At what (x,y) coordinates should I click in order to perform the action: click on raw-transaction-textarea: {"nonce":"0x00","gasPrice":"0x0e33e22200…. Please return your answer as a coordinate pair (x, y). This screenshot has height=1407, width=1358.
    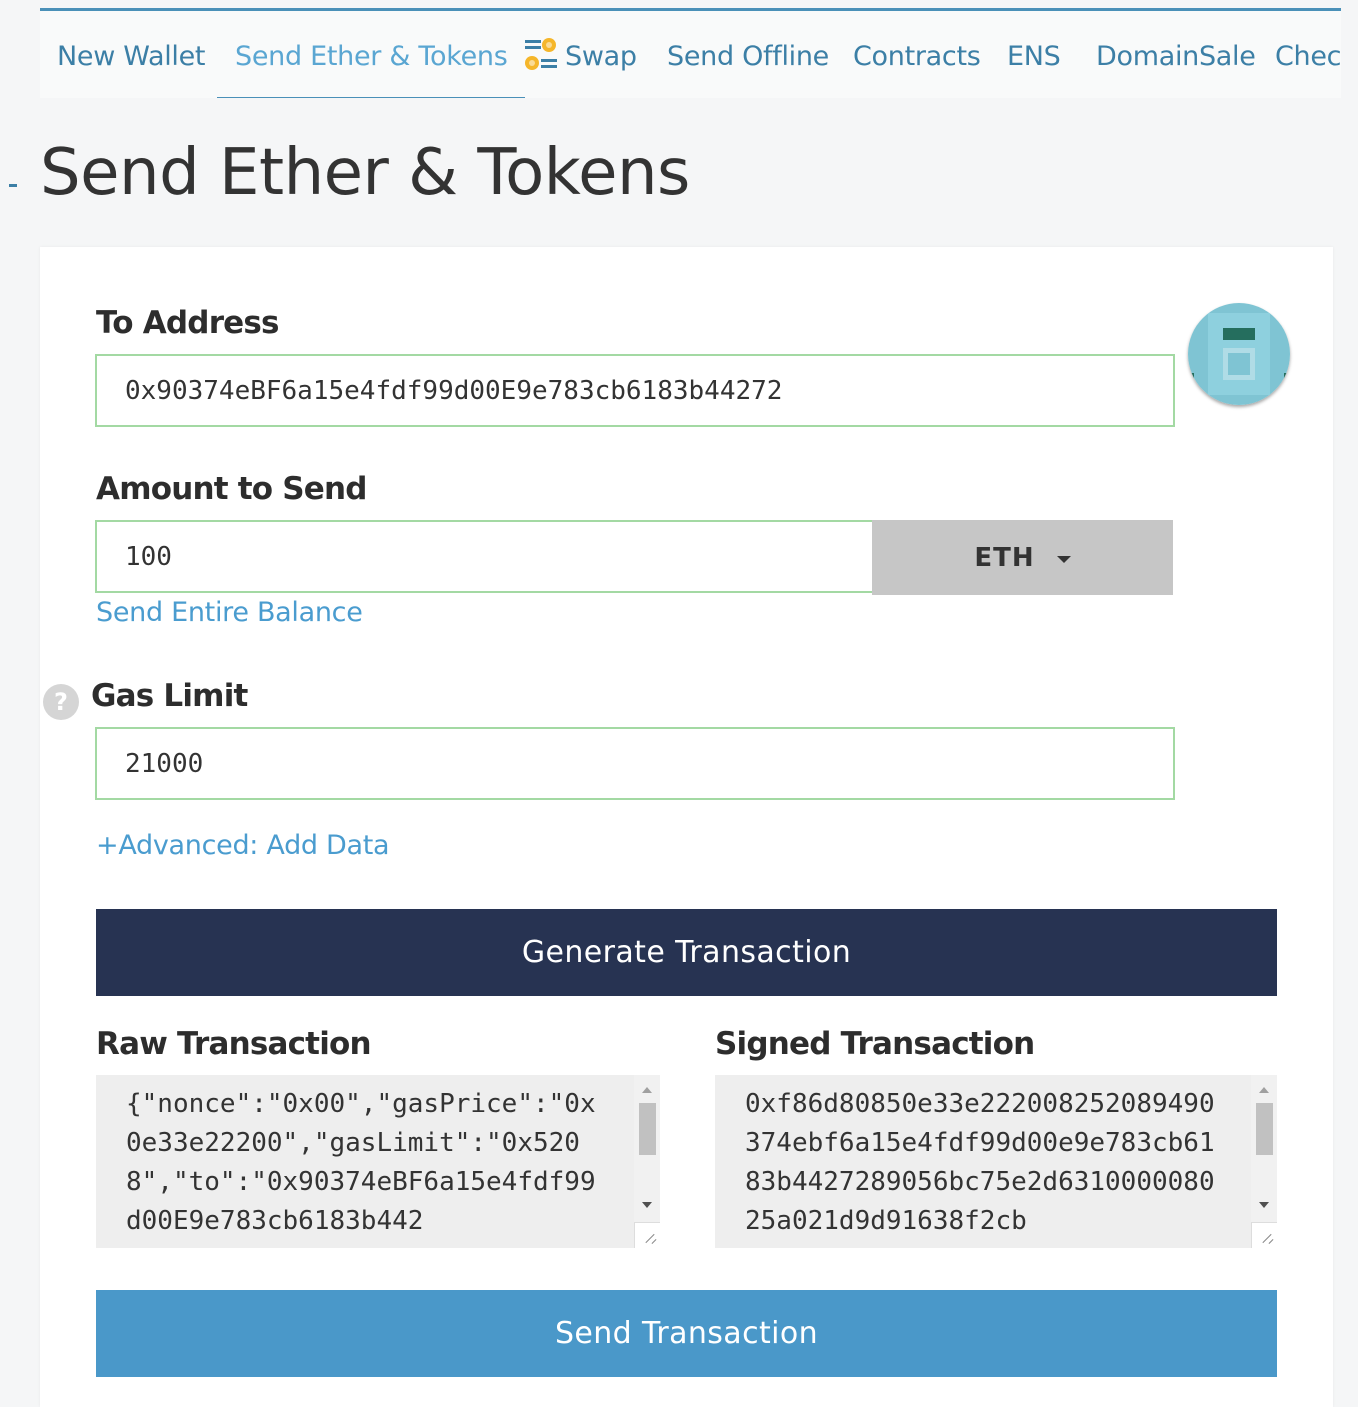
    Looking at the image, I should click on (378, 1161).